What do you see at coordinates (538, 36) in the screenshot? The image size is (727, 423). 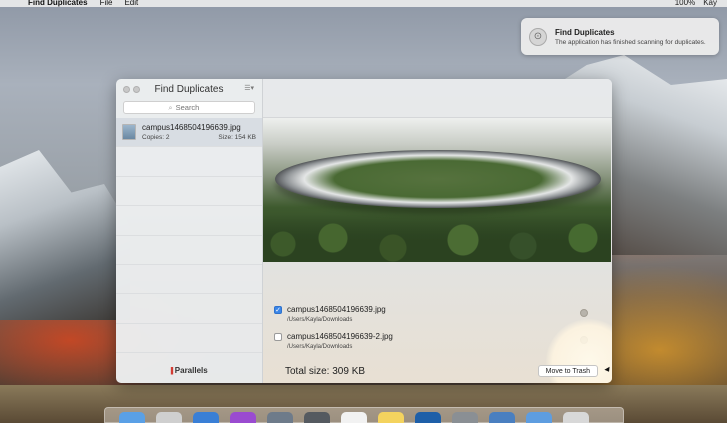 I see `find-duplicates-app-icon: ⊙` at bounding box center [538, 36].